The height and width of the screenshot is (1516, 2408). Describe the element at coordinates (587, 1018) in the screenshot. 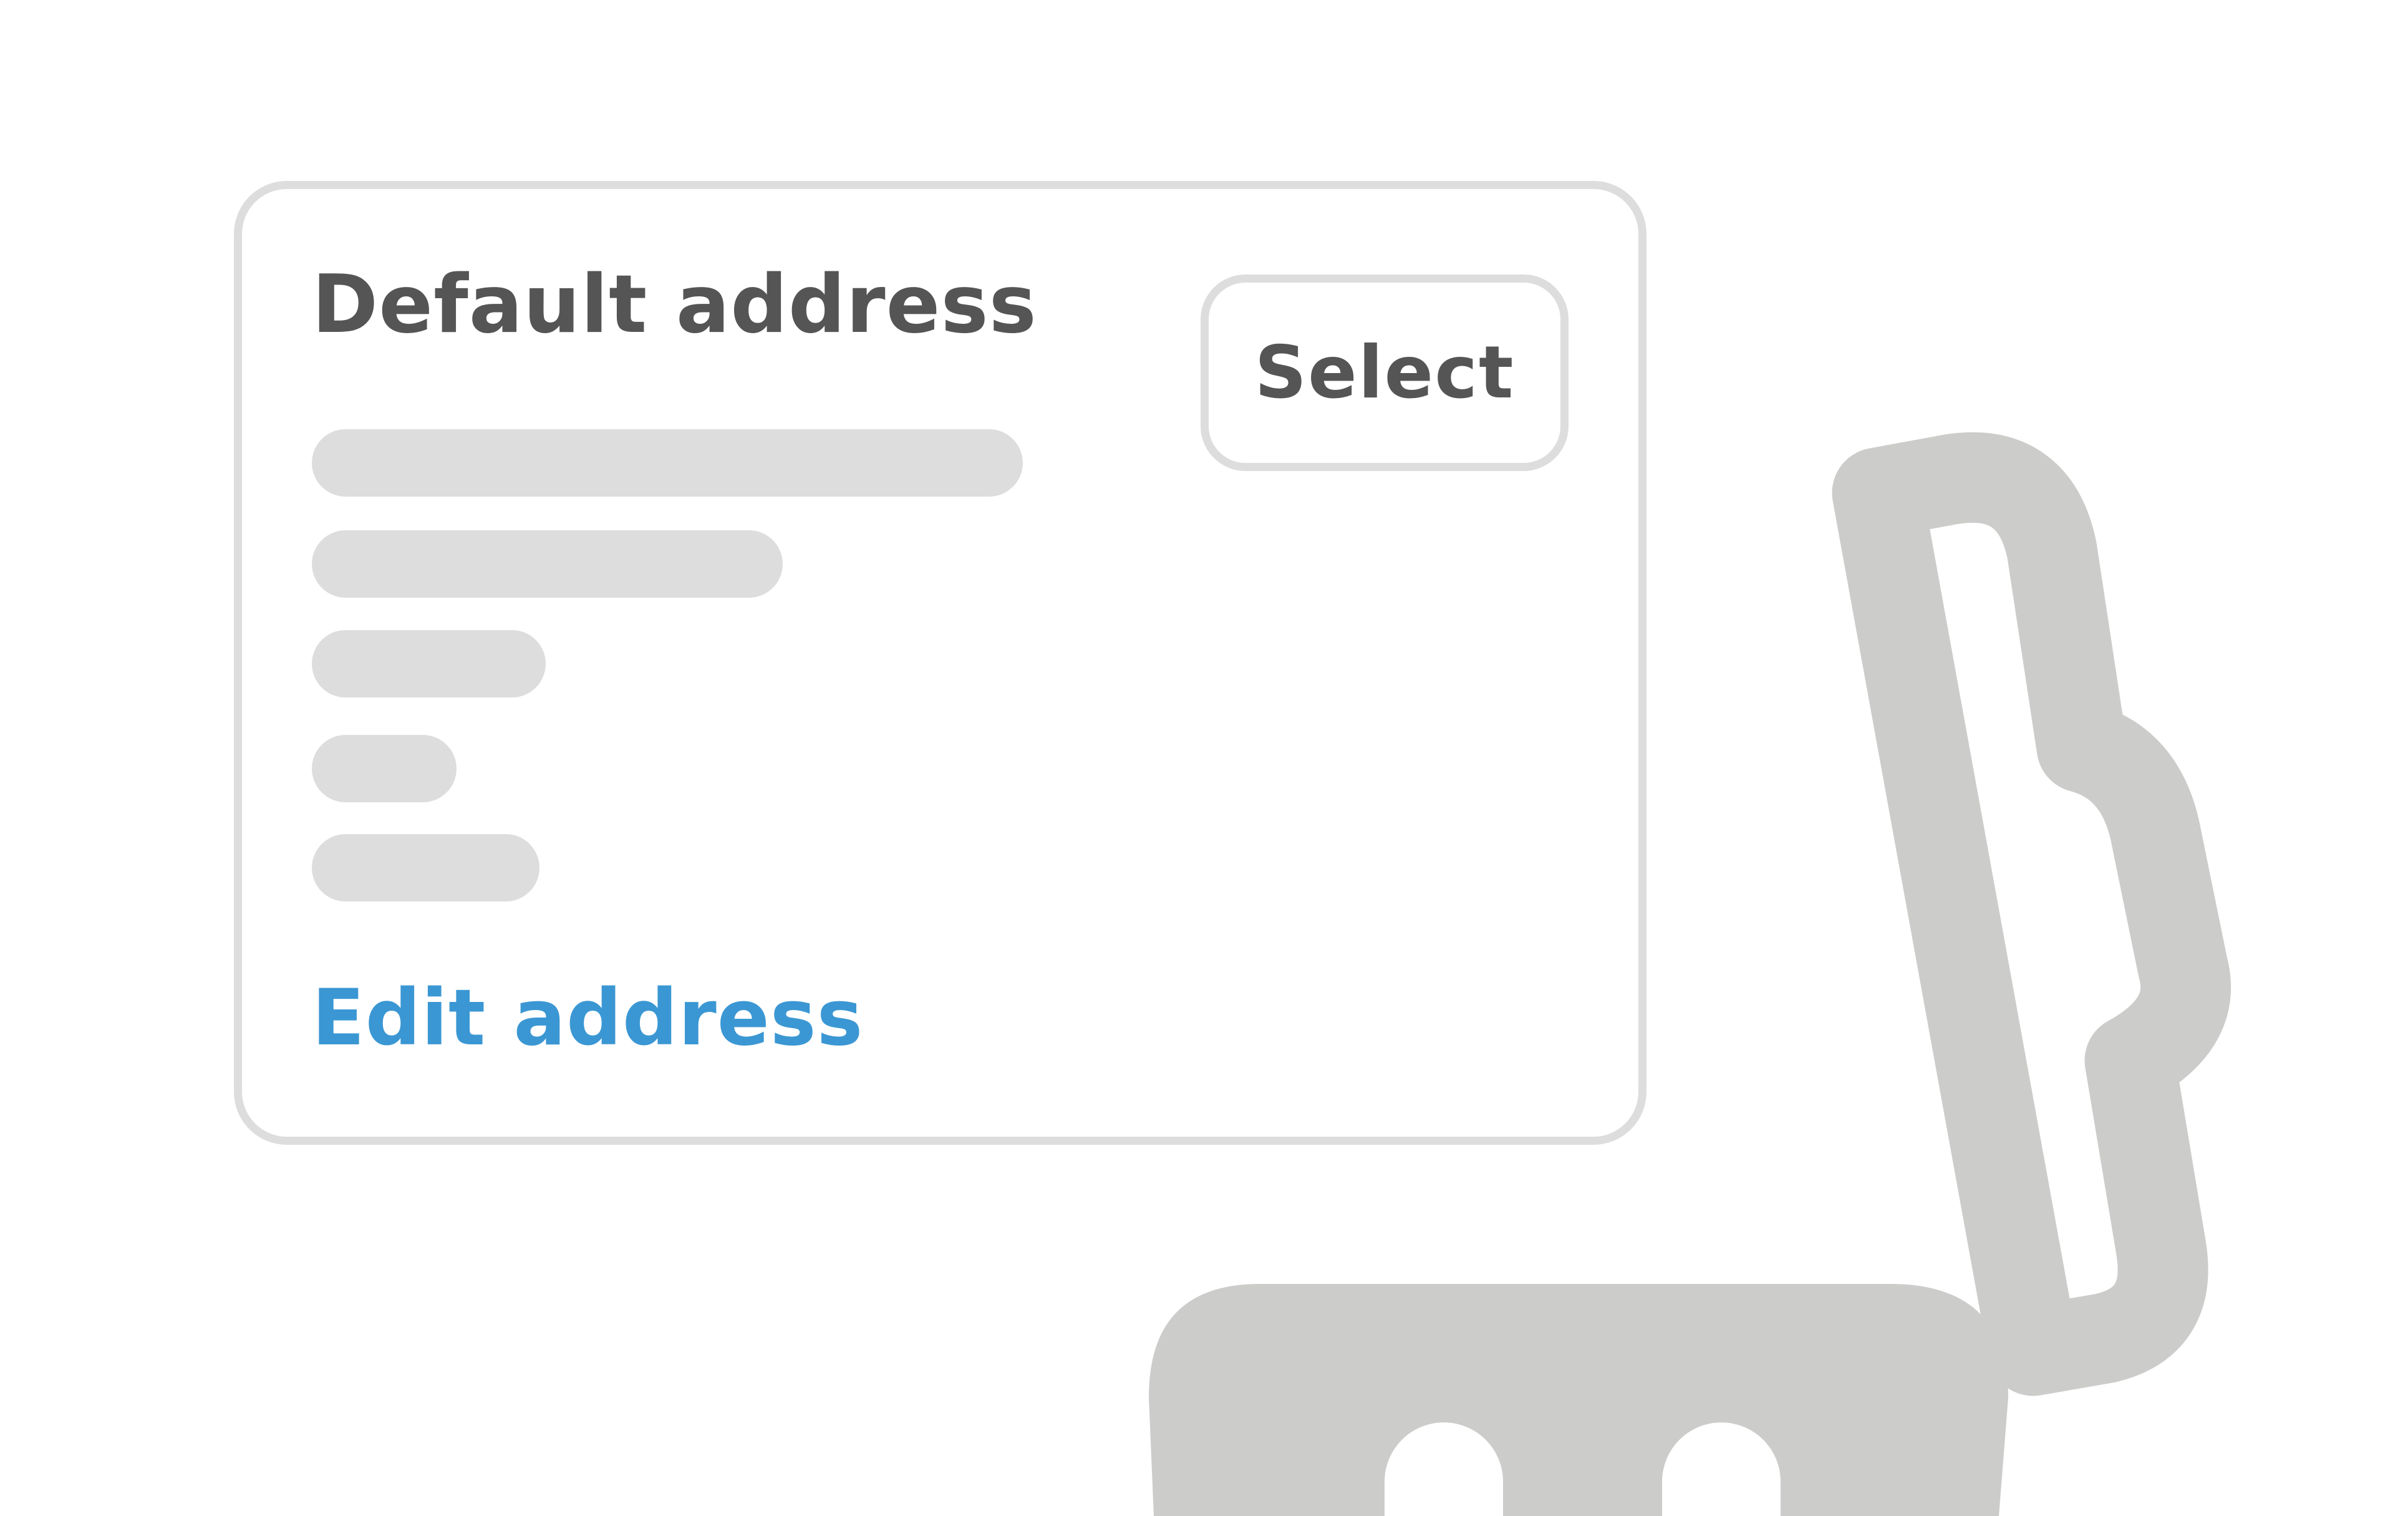

I see `edit-address-link: Edit address` at that location.